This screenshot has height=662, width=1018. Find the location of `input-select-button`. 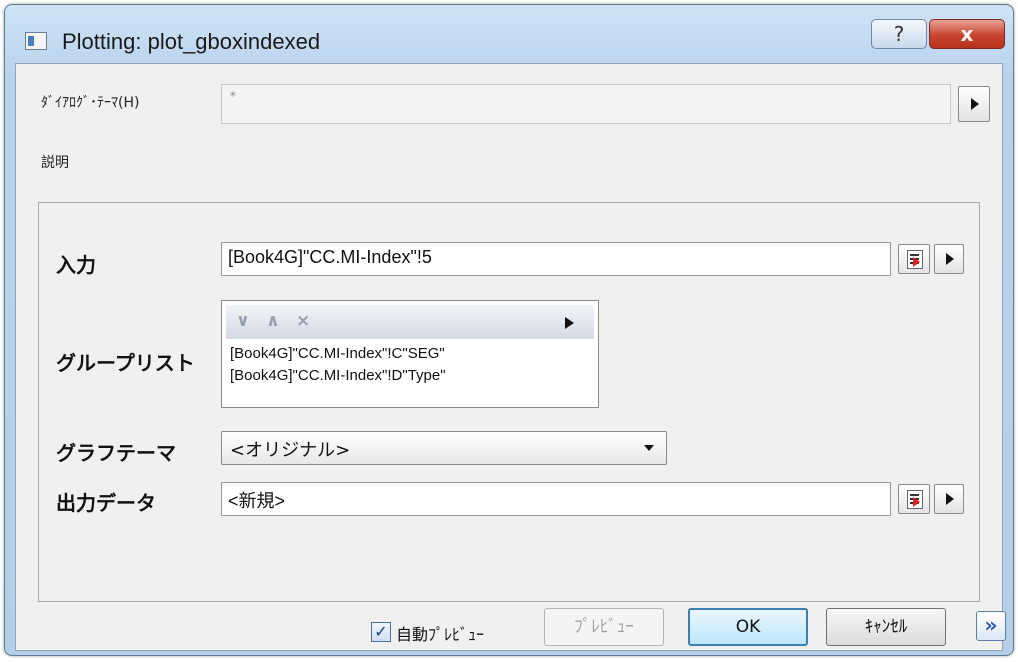

input-select-button is located at coordinates (914, 259).